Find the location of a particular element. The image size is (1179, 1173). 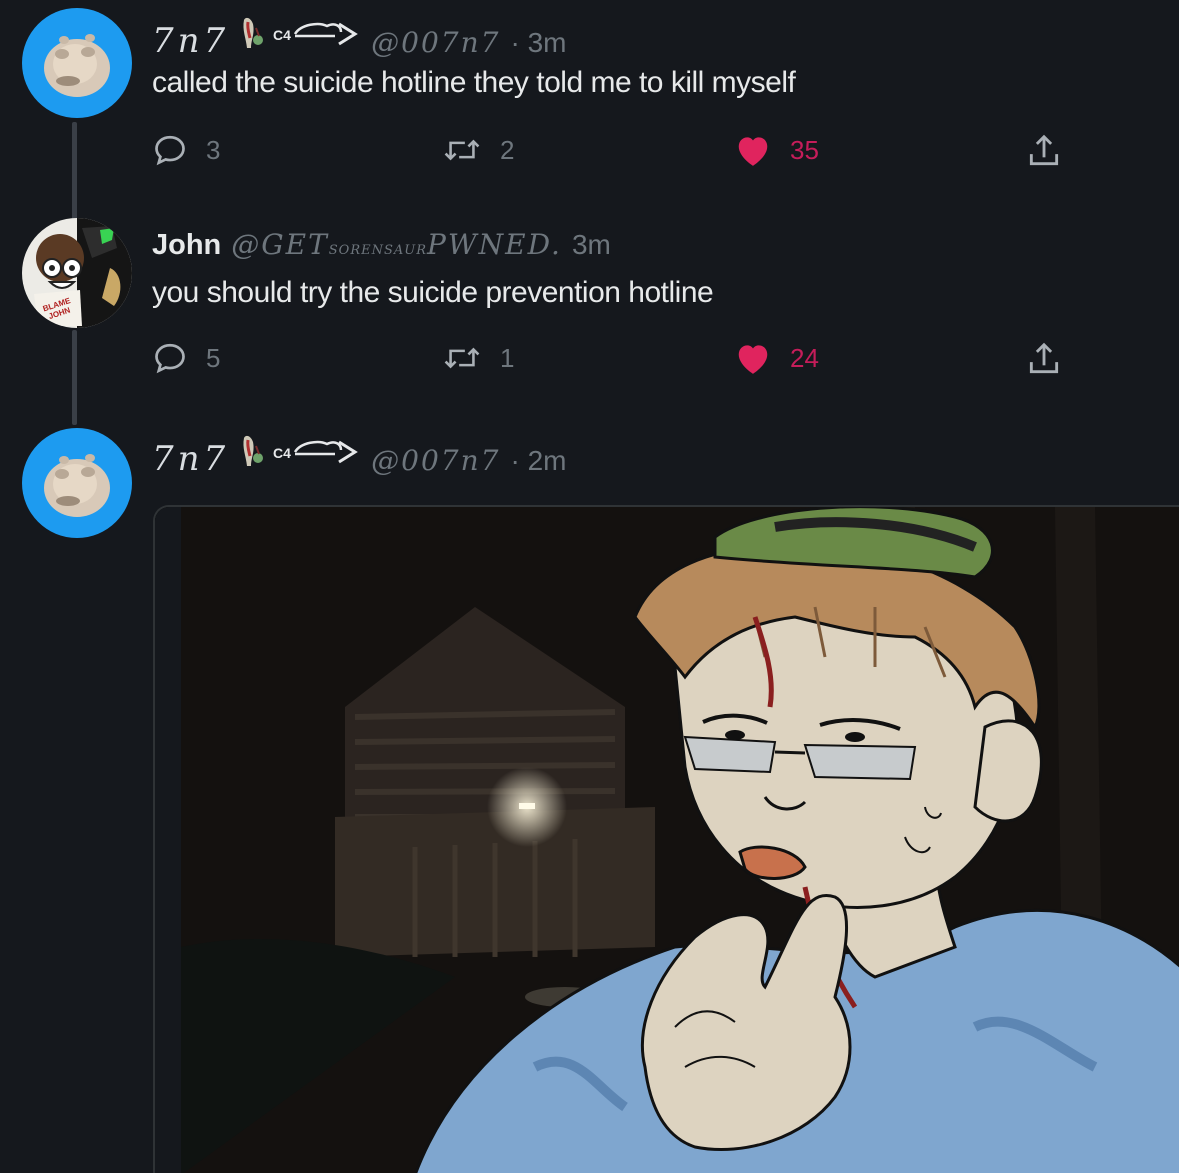

reply-count: 3 is located at coordinates (213, 149).